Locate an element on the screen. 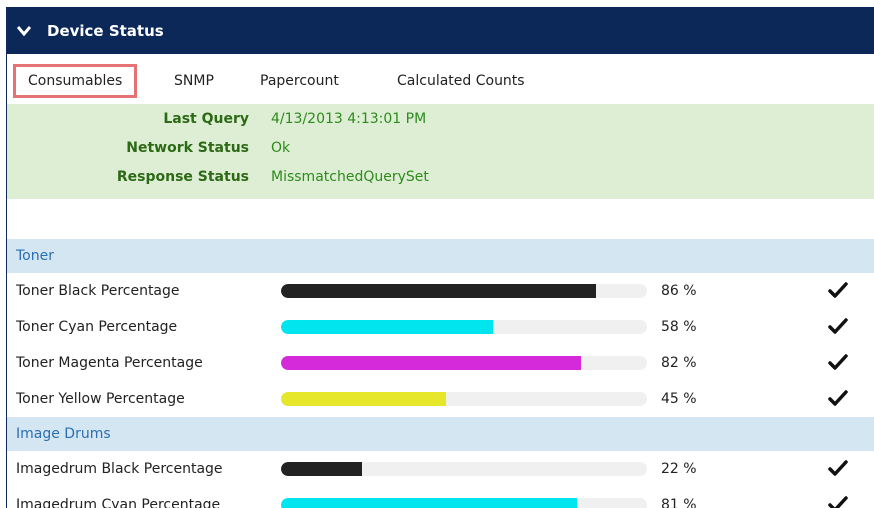 Image resolution: width=874 pixels, height=508 pixels. info-label: Last Query is located at coordinates (206, 119).